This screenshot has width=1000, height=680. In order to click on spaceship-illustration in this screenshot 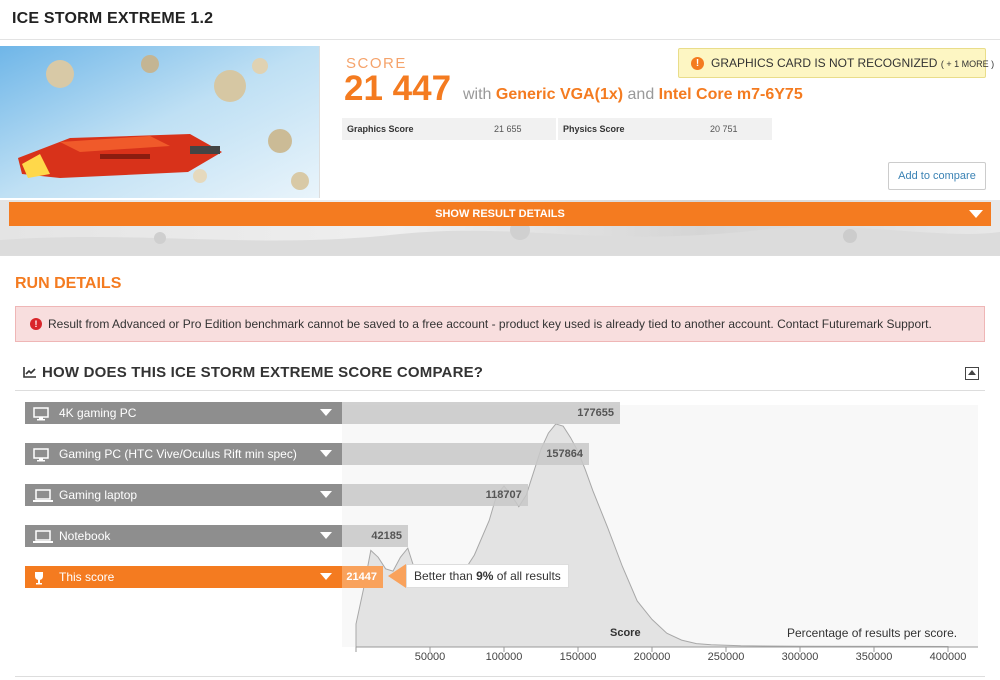, I will do `click(159, 122)`.